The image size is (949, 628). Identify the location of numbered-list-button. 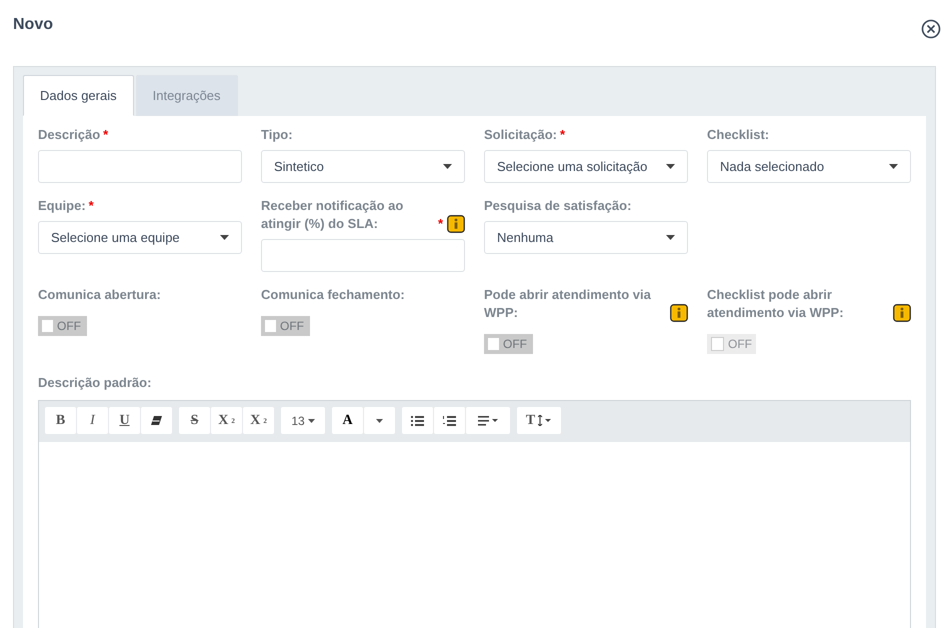
(449, 420).